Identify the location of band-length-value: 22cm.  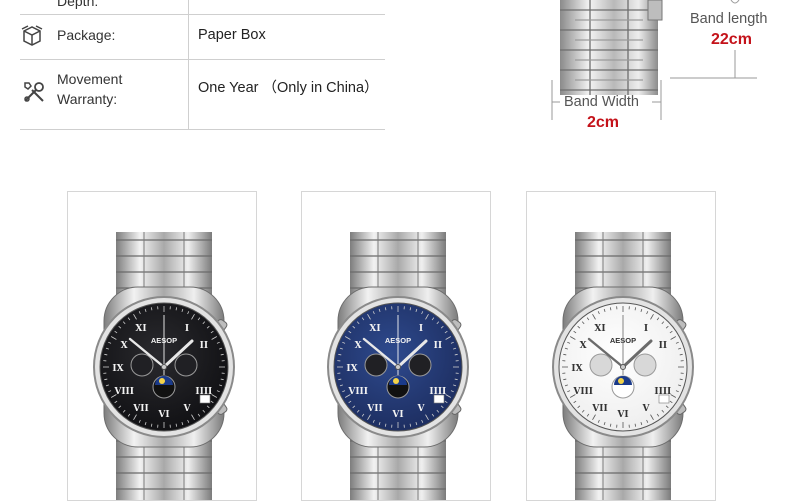
(731, 40).